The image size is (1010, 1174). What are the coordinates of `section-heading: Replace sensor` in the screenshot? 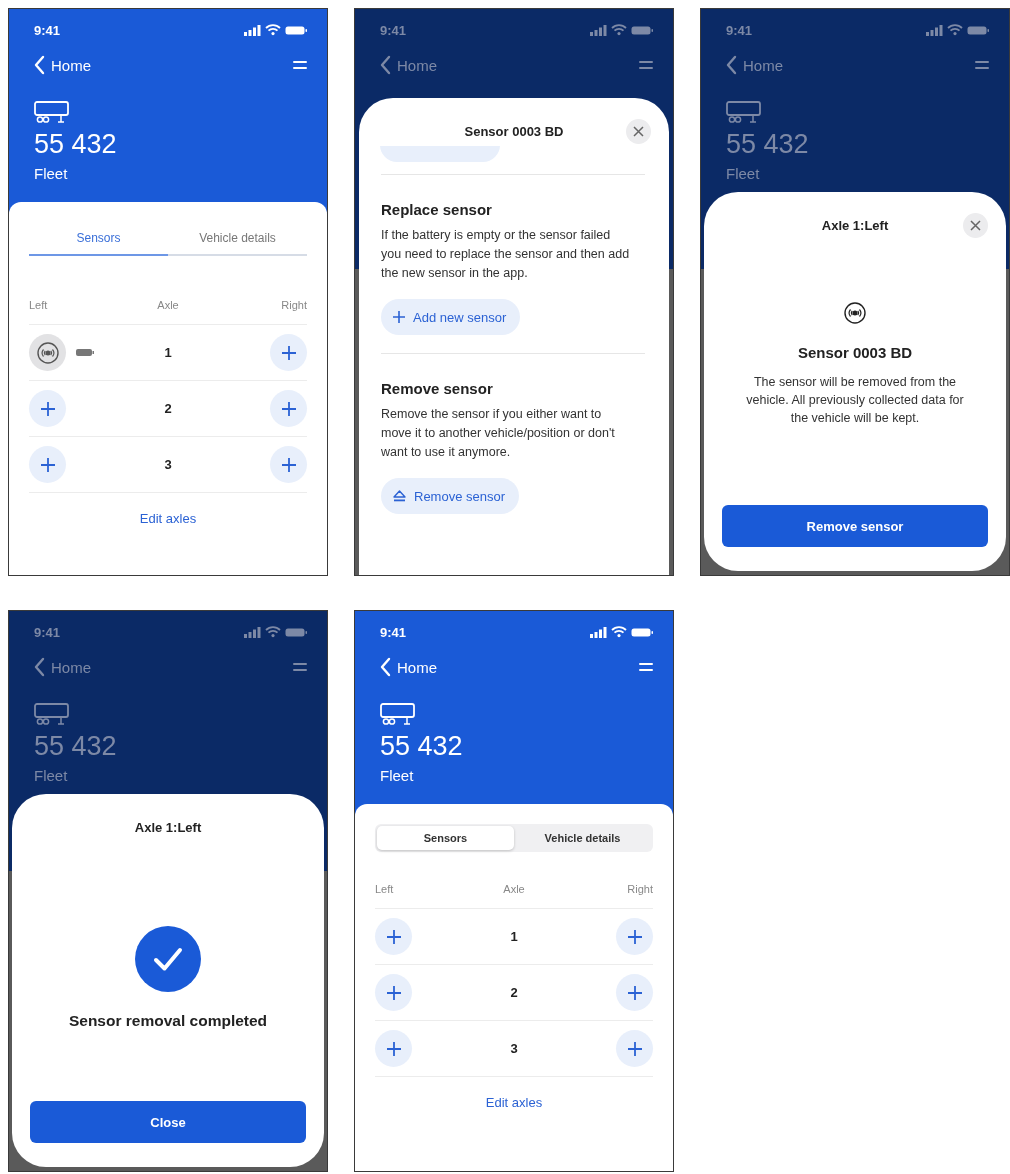 It's located at (436, 209).